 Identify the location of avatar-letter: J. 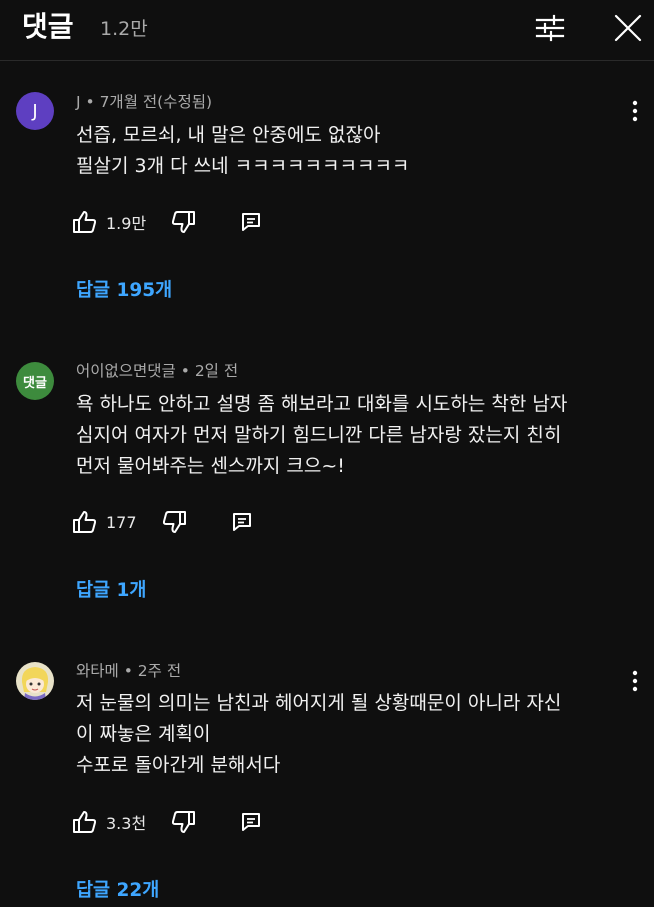
(35, 111).